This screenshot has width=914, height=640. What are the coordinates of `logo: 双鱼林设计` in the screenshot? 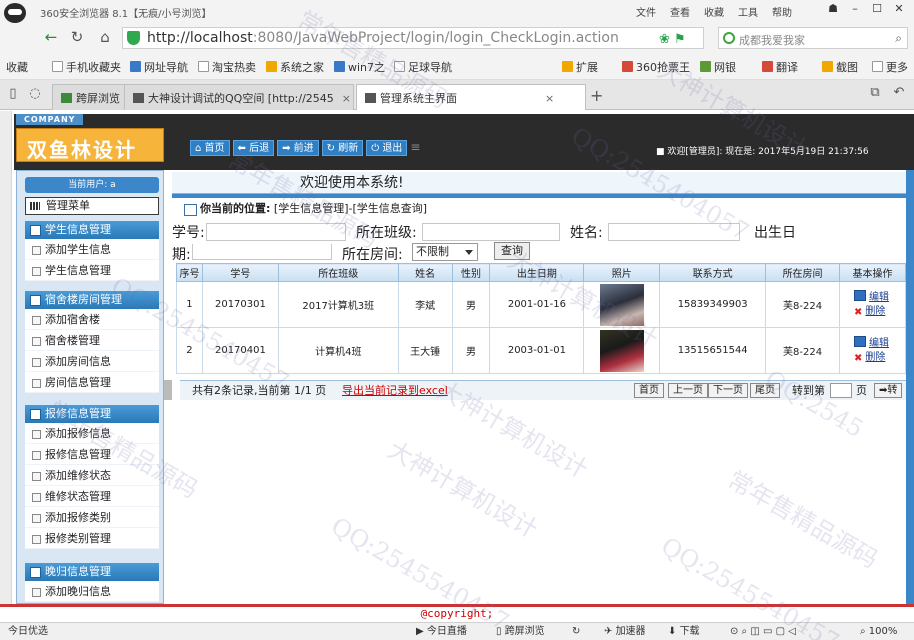 It's located at (90, 145).